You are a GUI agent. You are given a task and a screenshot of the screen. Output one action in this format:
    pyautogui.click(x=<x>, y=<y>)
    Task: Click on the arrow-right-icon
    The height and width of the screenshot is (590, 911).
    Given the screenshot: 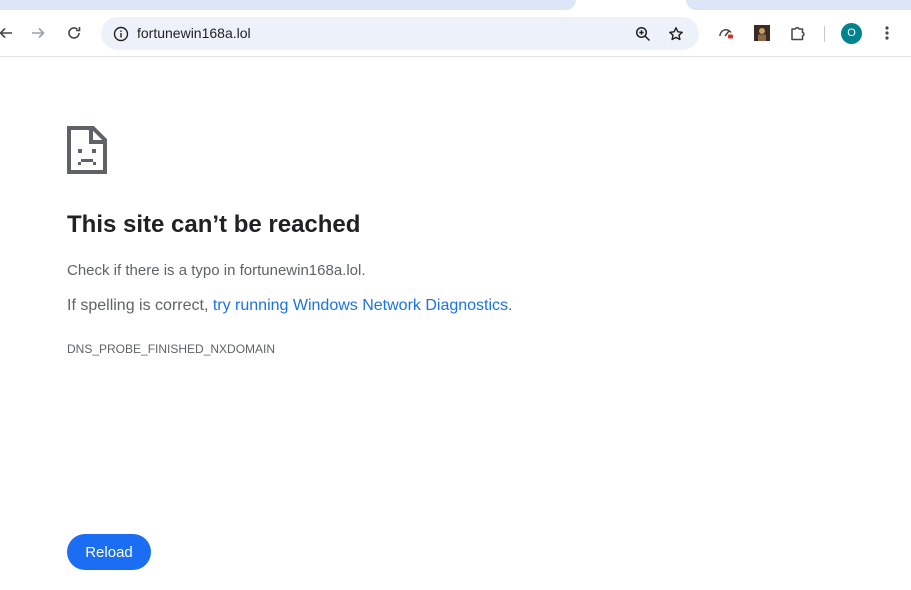 What is the action you would take?
    pyautogui.click(x=38, y=33)
    